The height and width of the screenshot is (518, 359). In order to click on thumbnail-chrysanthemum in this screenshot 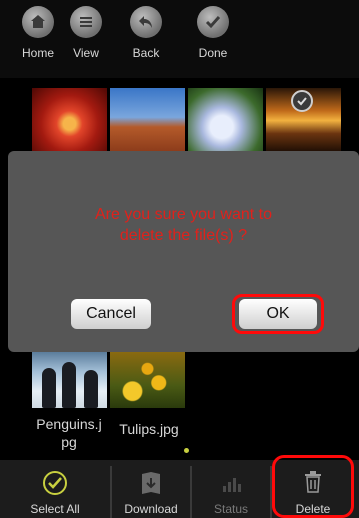, I will do `click(69, 120)`.